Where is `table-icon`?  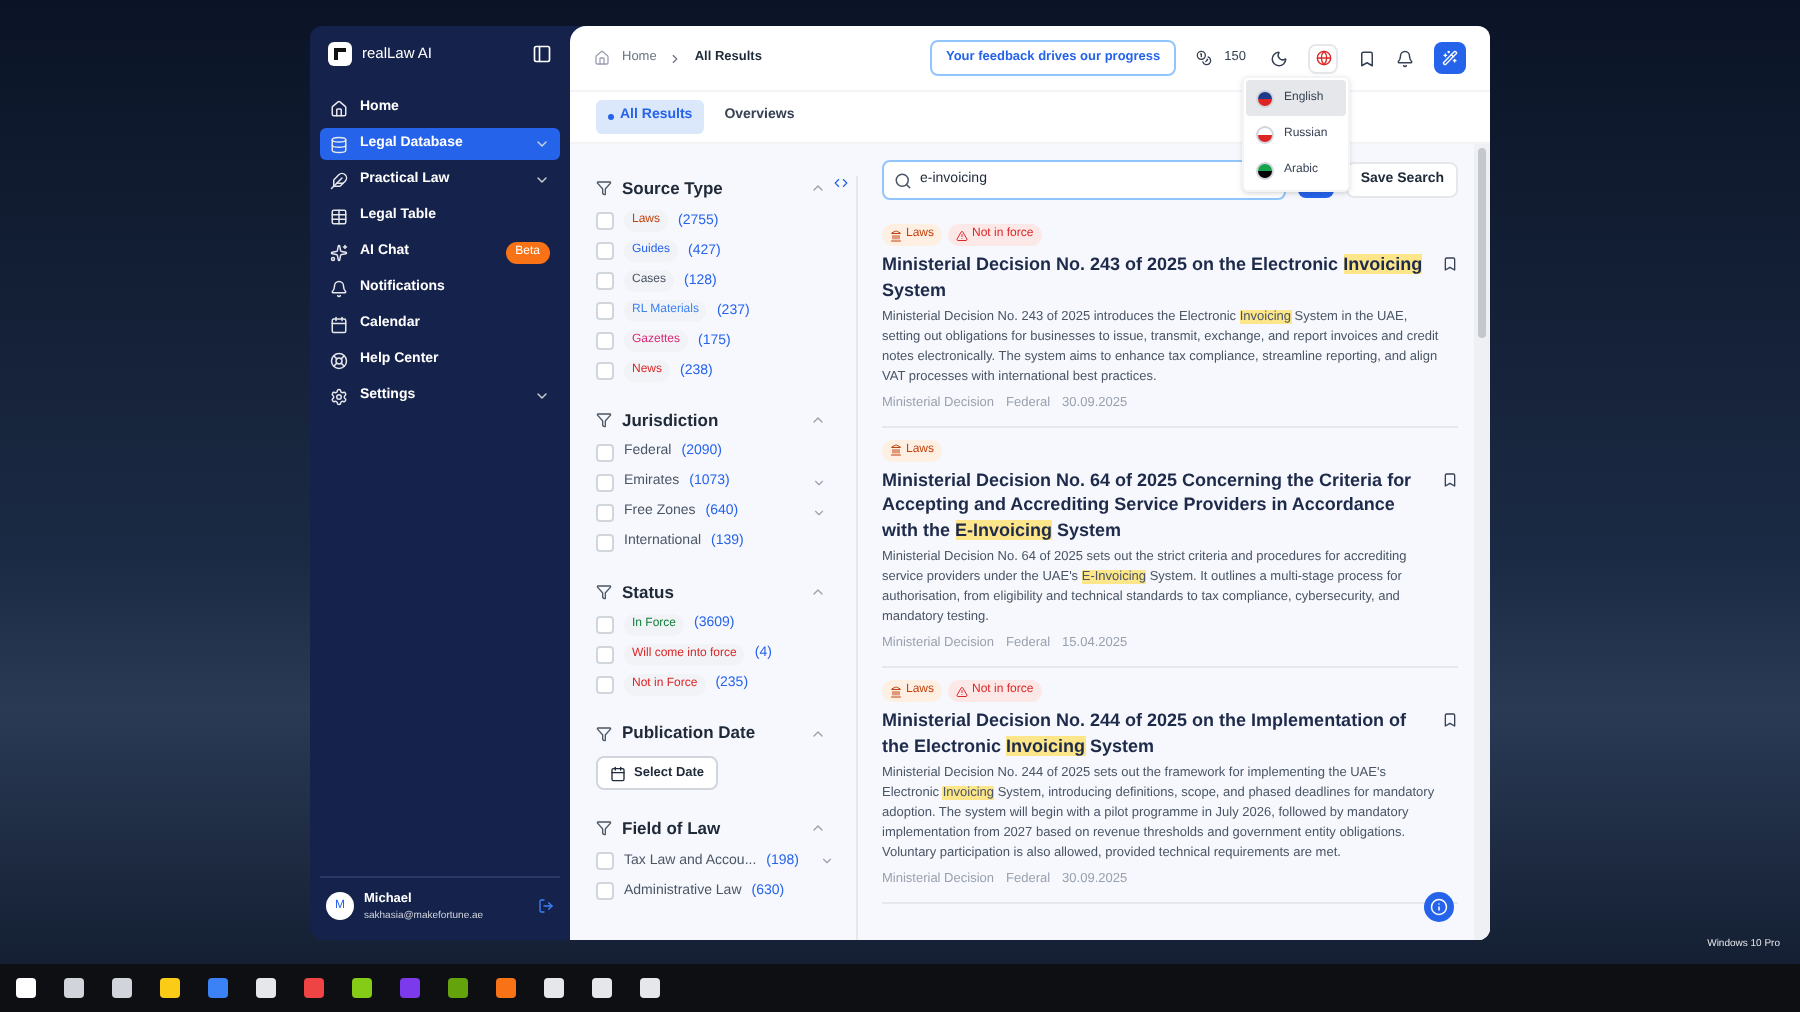 table-icon is located at coordinates (339, 216).